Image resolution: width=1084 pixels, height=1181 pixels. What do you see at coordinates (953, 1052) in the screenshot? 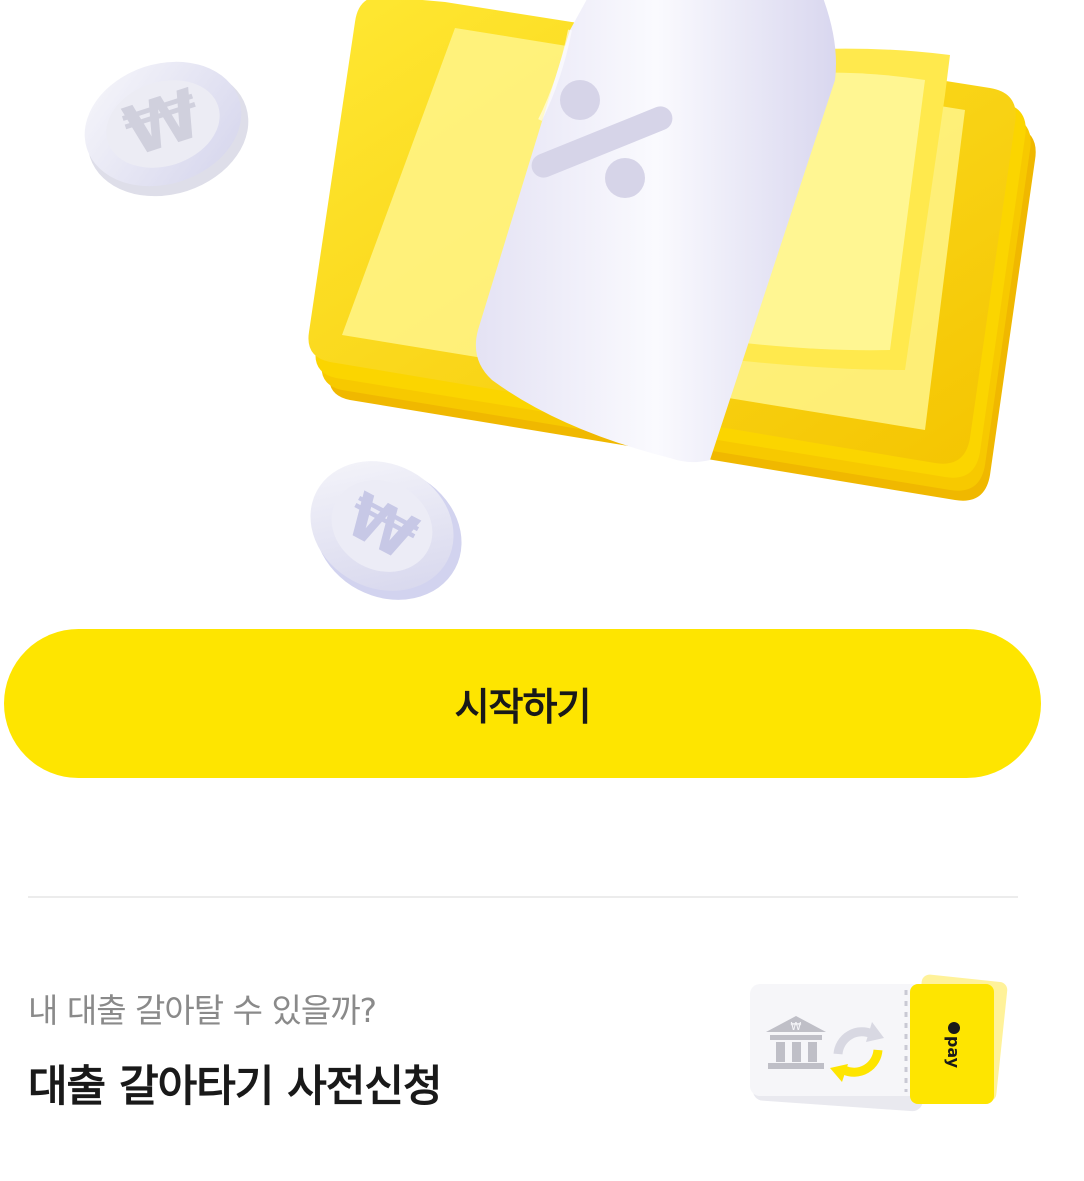
I see `pay-ticket-text: pay` at bounding box center [953, 1052].